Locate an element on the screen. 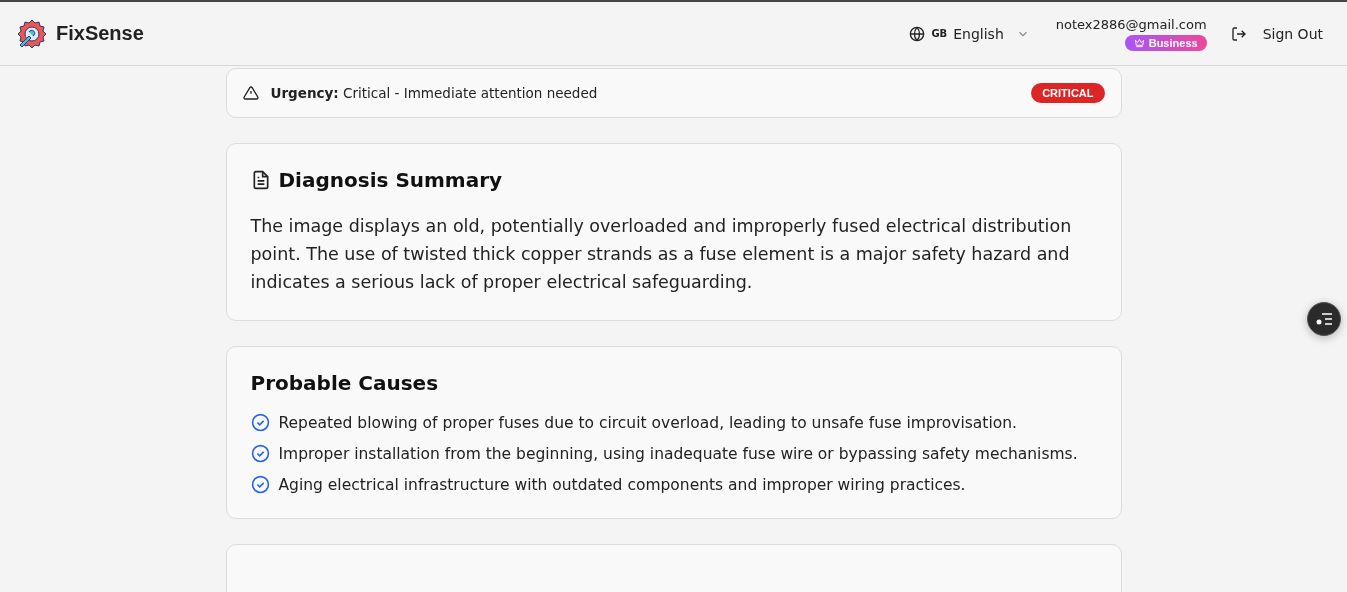 The image size is (1347, 592). summary-text: The image displays an old, potentially overloaded and improperly fused electrical distribution point. The use of twisted thick copper strands as a fuse element is a major safety hazard and indicates a serious lack of proper electrical safeguarding. is located at coordinates (661, 254).